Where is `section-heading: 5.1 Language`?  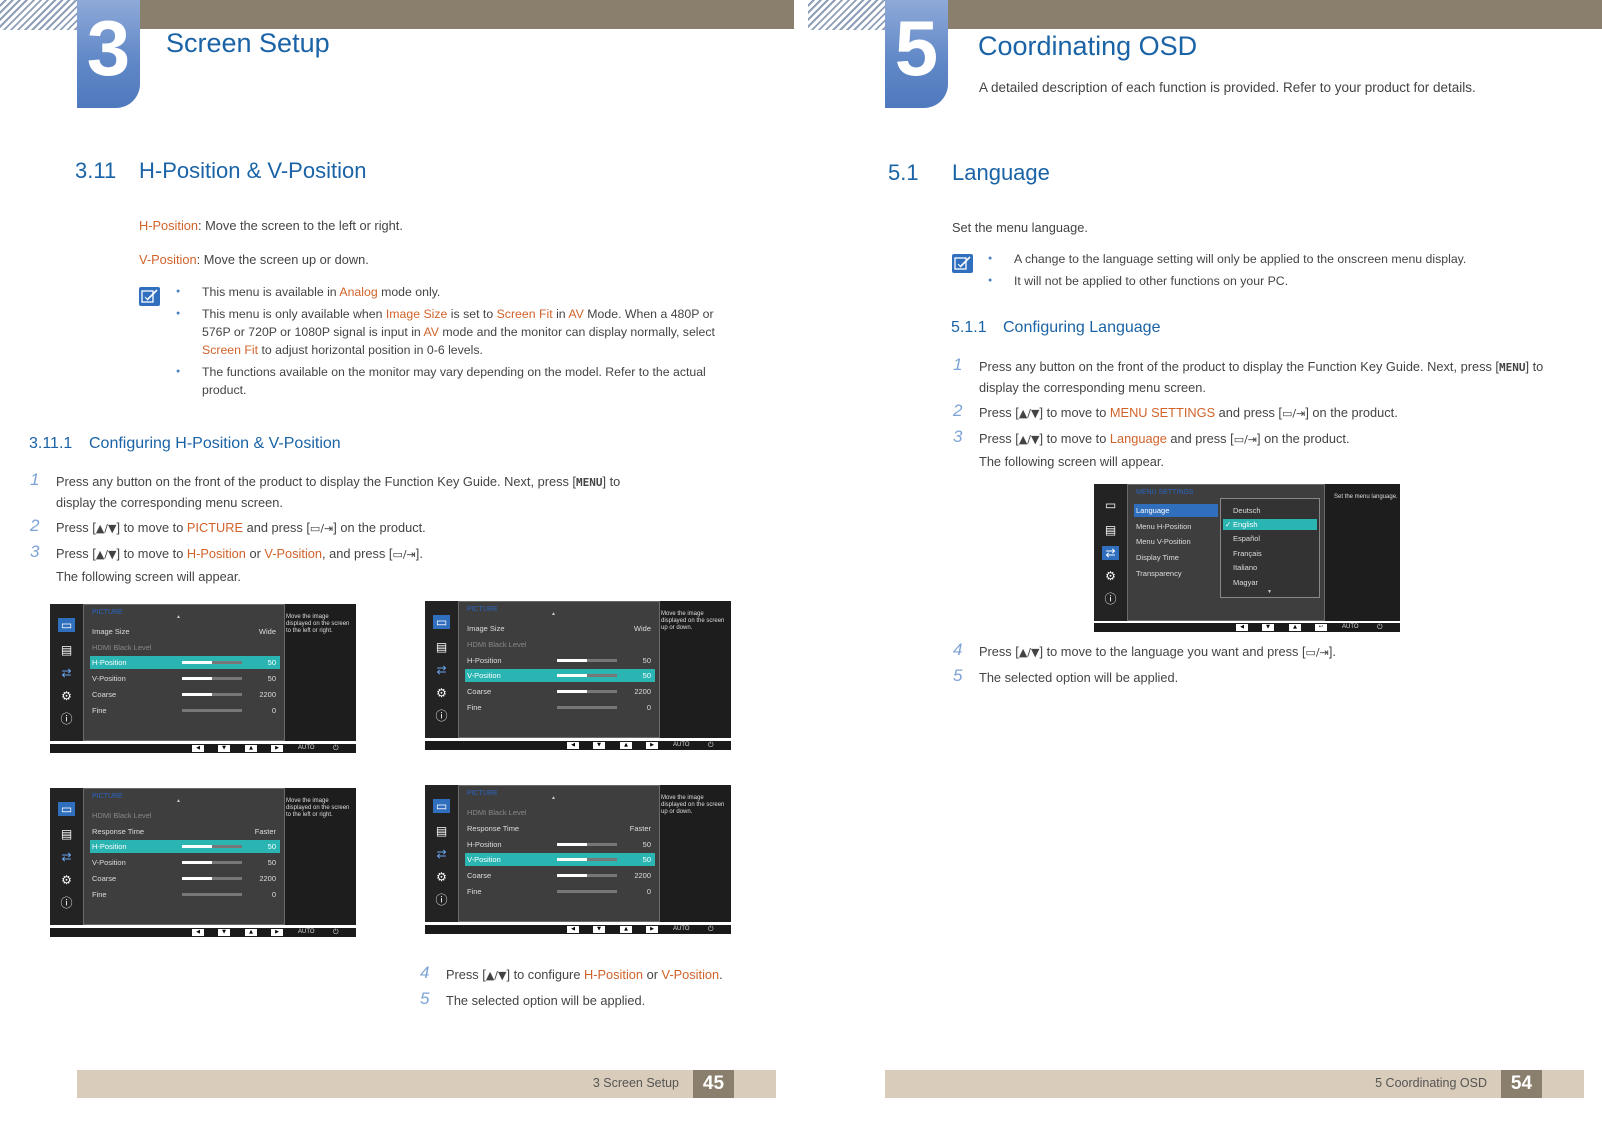 section-heading: 5.1 Language is located at coordinates (969, 173).